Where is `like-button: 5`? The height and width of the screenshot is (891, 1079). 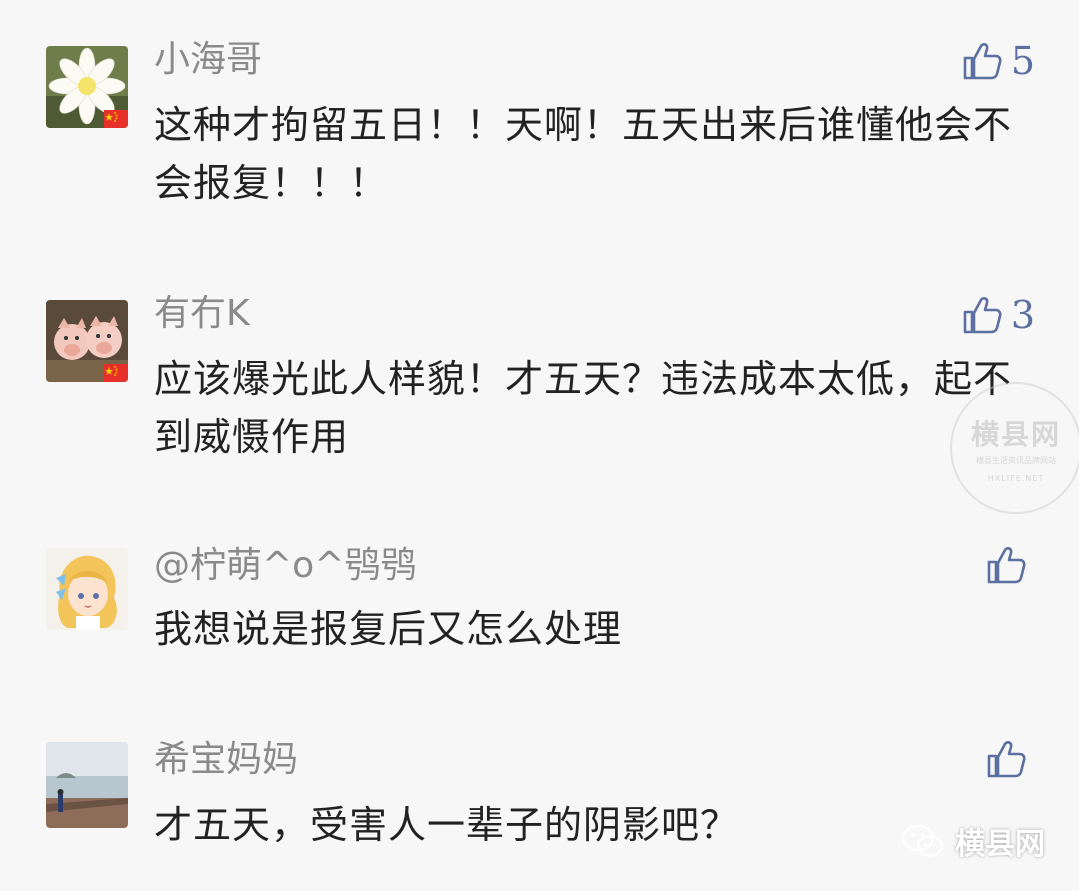 like-button: 5 is located at coordinates (998, 61).